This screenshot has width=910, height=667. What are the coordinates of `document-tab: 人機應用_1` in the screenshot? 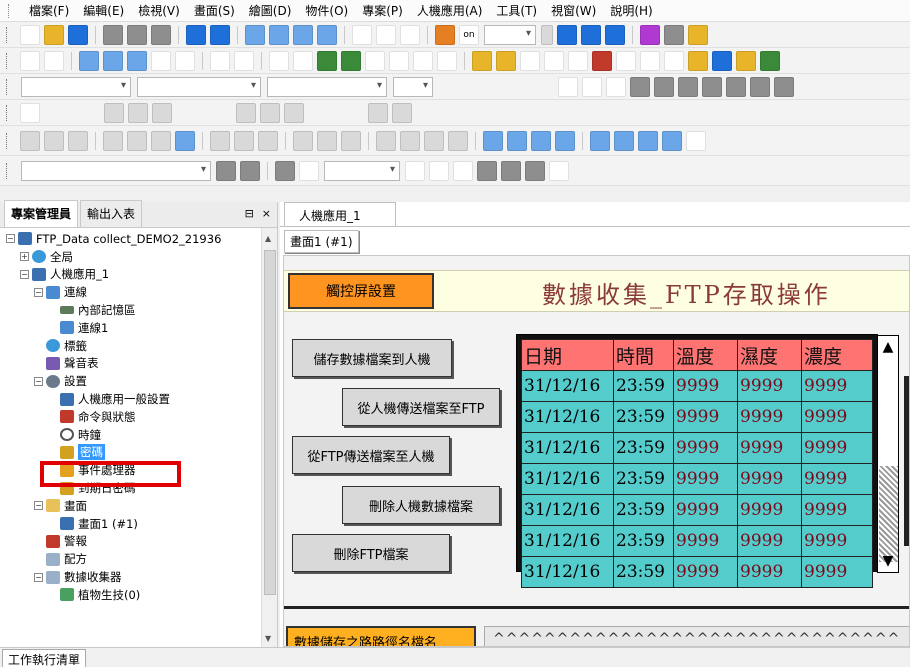 It's located at (340, 214).